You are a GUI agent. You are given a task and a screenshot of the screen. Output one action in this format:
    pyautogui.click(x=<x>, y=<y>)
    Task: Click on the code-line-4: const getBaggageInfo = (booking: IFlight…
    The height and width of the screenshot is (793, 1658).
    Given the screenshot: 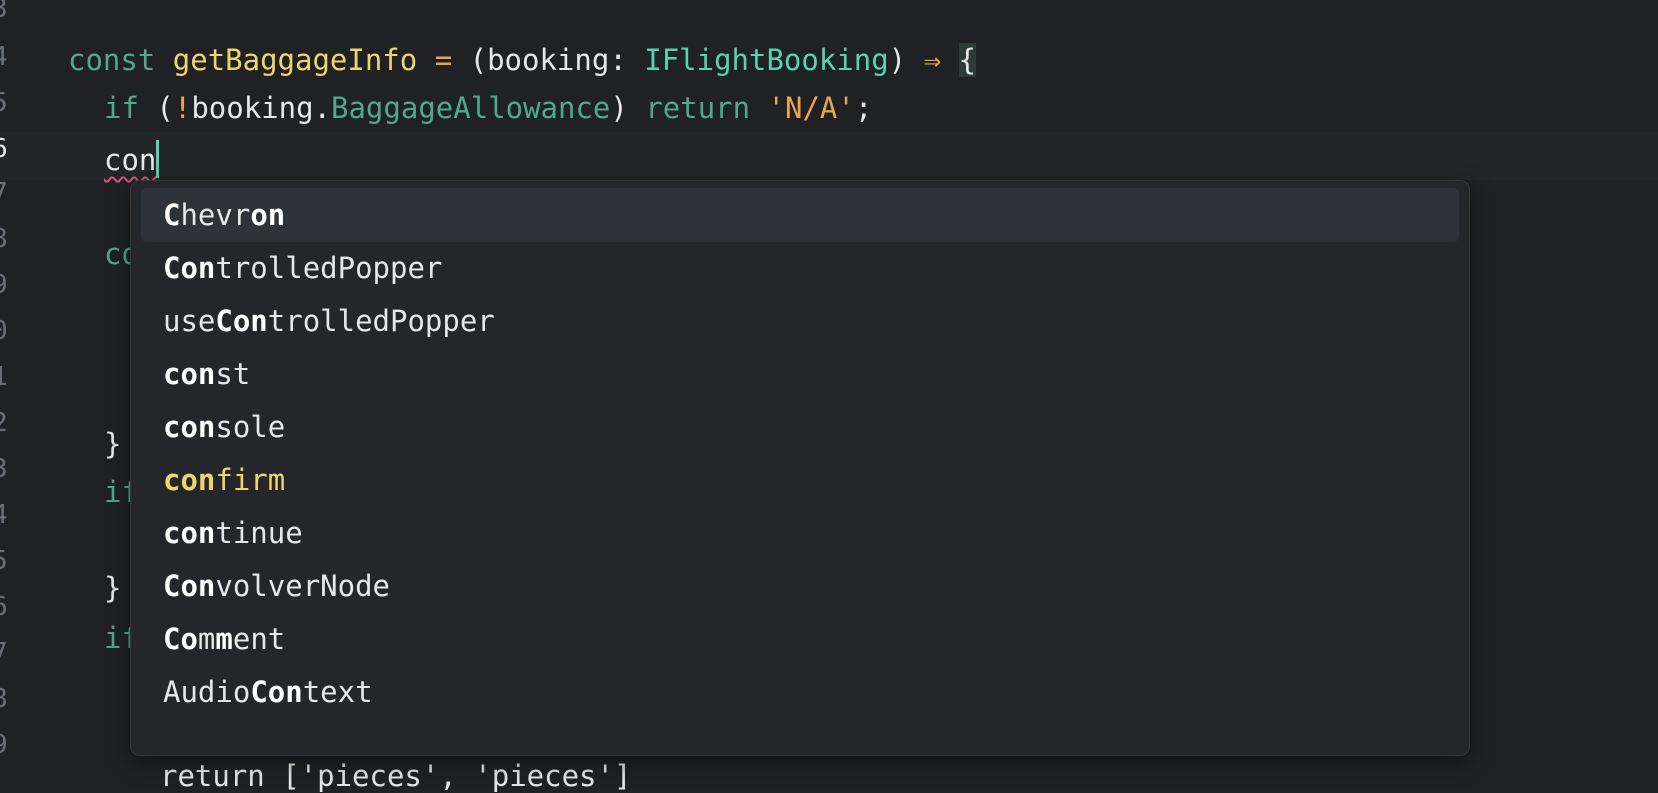 What is the action you would take?
    pyautogui.click(x=522, y=60)
    